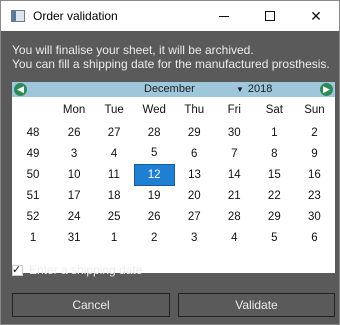 Image resolution: width=340 pixels, height=325 pixels. Describe the element at coordinates (314, 109) in the screenshot. I see `weekday-header: Sun` at that location.